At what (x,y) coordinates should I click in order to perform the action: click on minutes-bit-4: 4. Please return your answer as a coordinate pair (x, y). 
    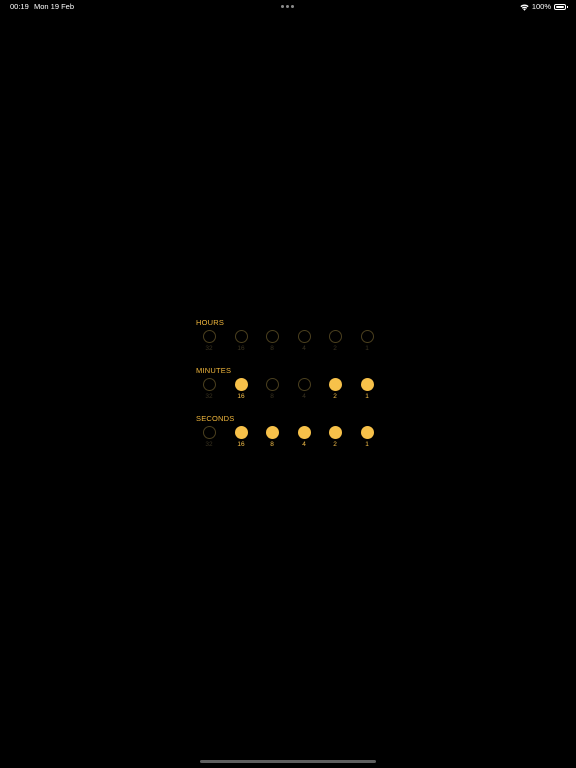
    Looking at the image, I should click on (304, 389).